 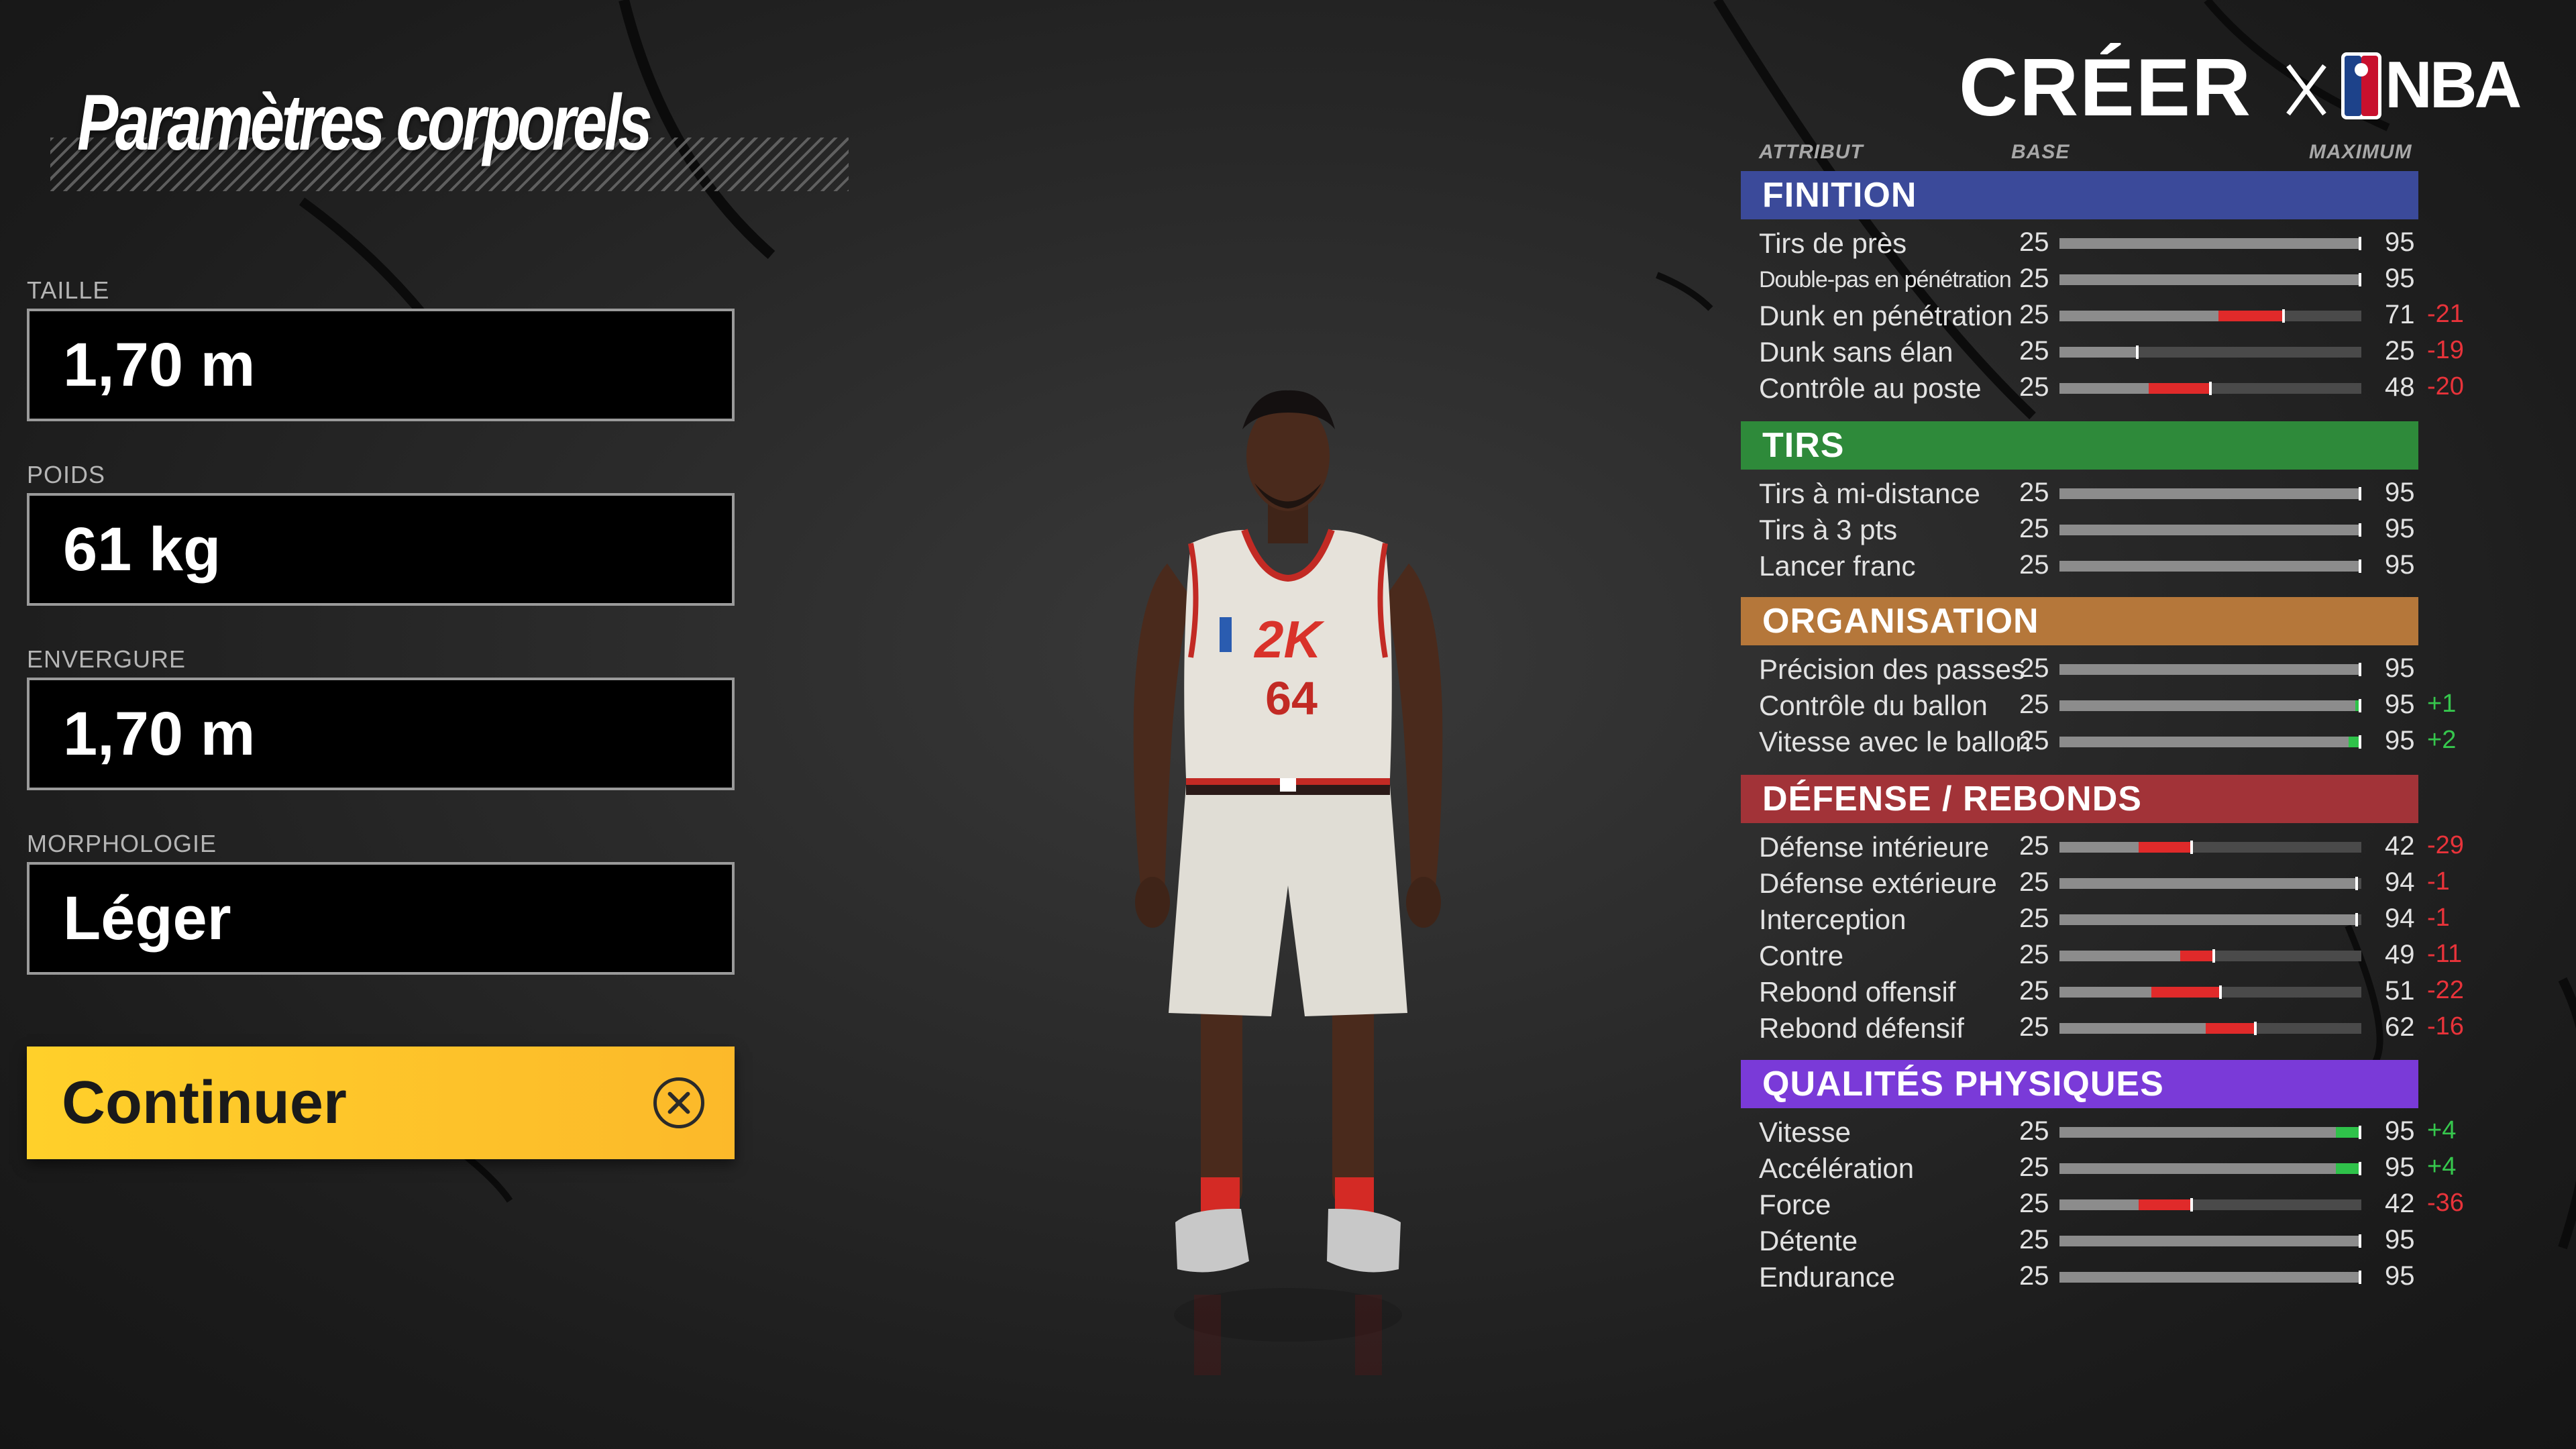 What do you see at coordinates (2079, 799) in the screenshot?
I see `category-header: DÉFENSE / REBONDS` at bounding box center [2079, 799].